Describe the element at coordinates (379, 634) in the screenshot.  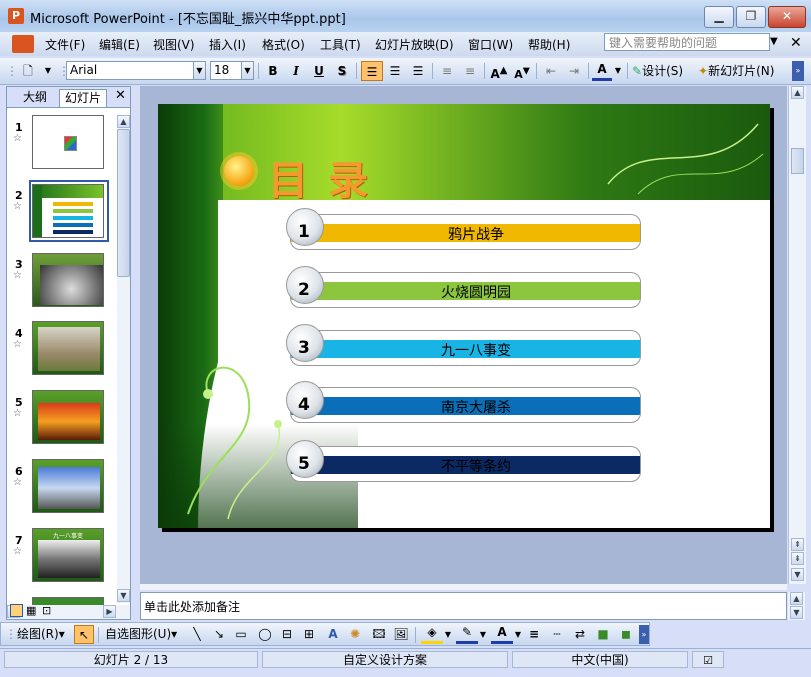
I see `clip-art-button: 🖾` at that location.